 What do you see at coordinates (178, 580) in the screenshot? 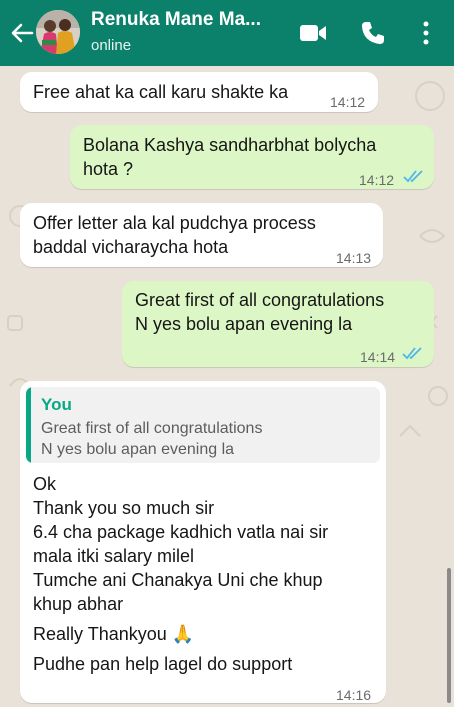
I see `message-text-line: Tumche ani Chanakya Uni che khup` at bounding box center [178, 580].